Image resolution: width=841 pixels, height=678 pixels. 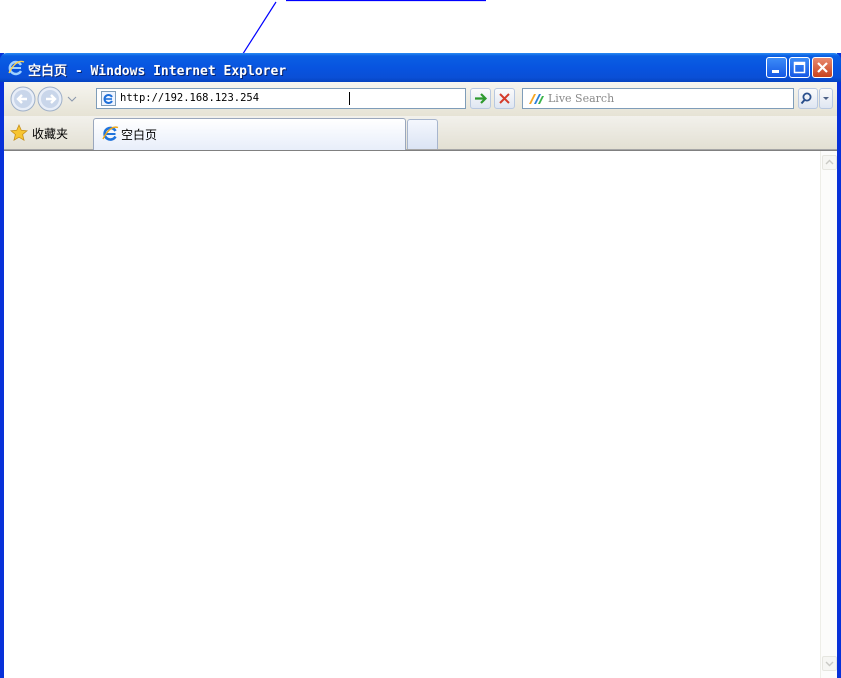 I want to click on maximize-icon, so click(x=799, y=67).